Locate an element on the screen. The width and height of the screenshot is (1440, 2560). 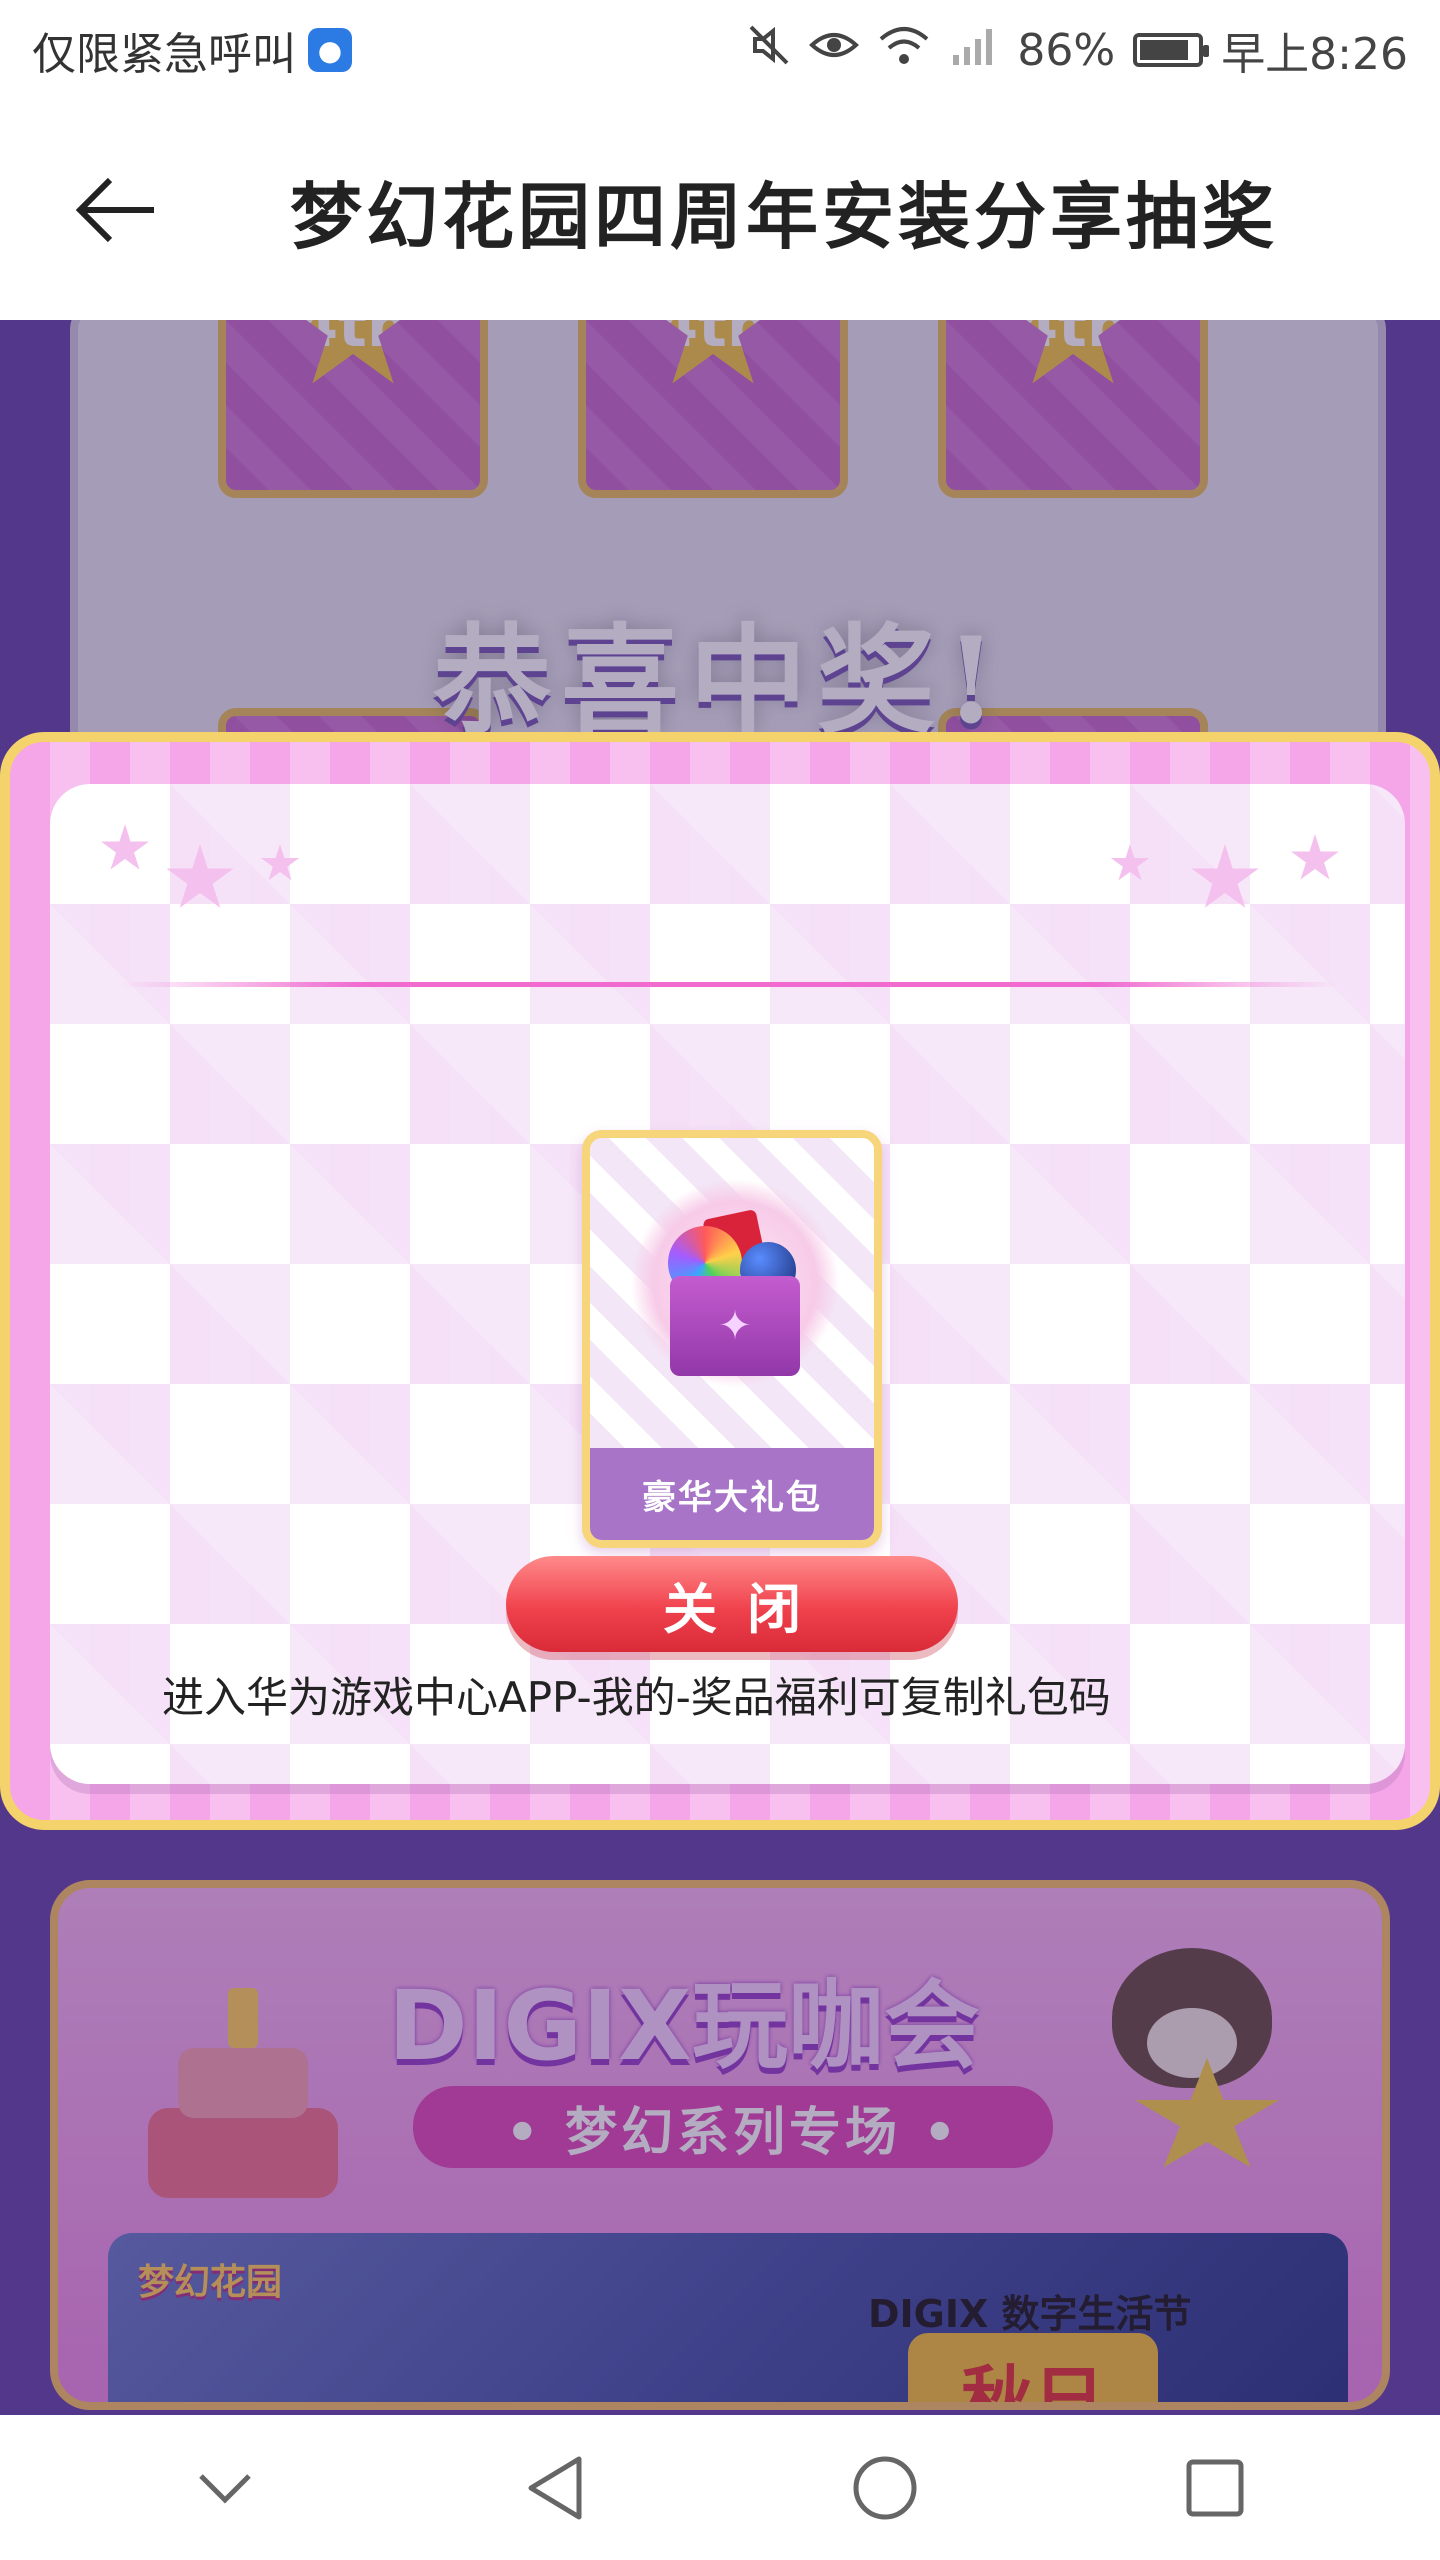
app-header: 梦幻花园四周年安装分享抽奖 is located at coordinates (720, 210).